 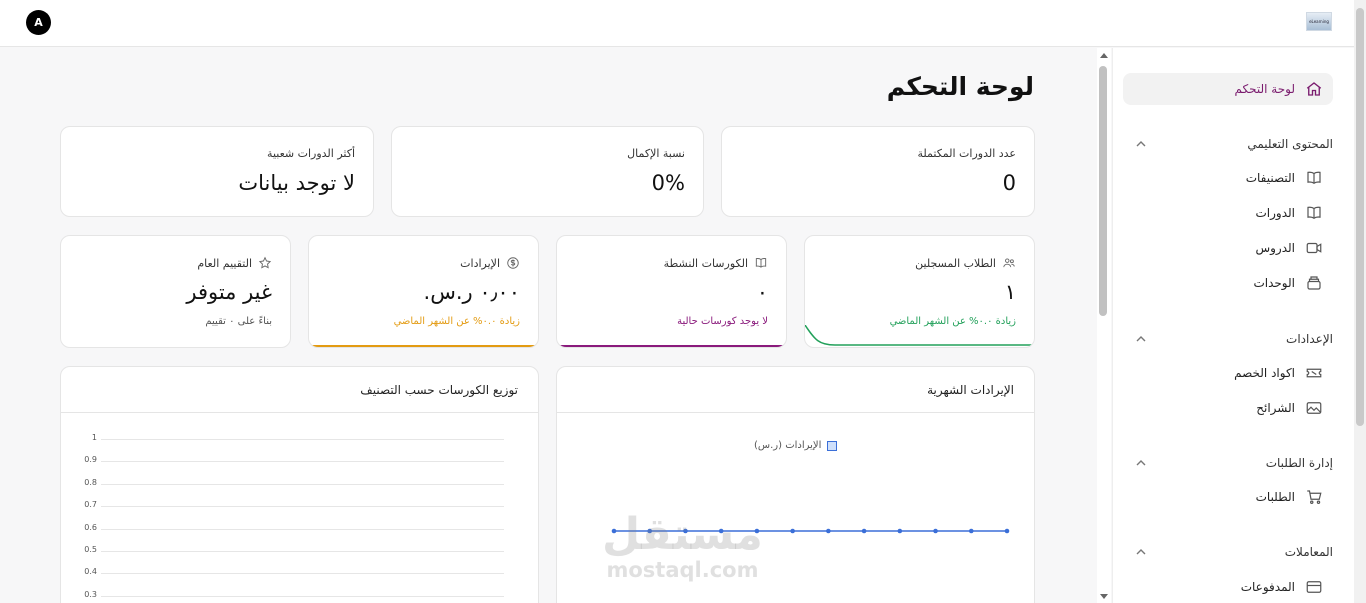 What do you see at coordinates (1228, 373) in the screenshot?
I see `sidebar-item-coupons: اكواد الخصم` at bounding box center [1228, 373].